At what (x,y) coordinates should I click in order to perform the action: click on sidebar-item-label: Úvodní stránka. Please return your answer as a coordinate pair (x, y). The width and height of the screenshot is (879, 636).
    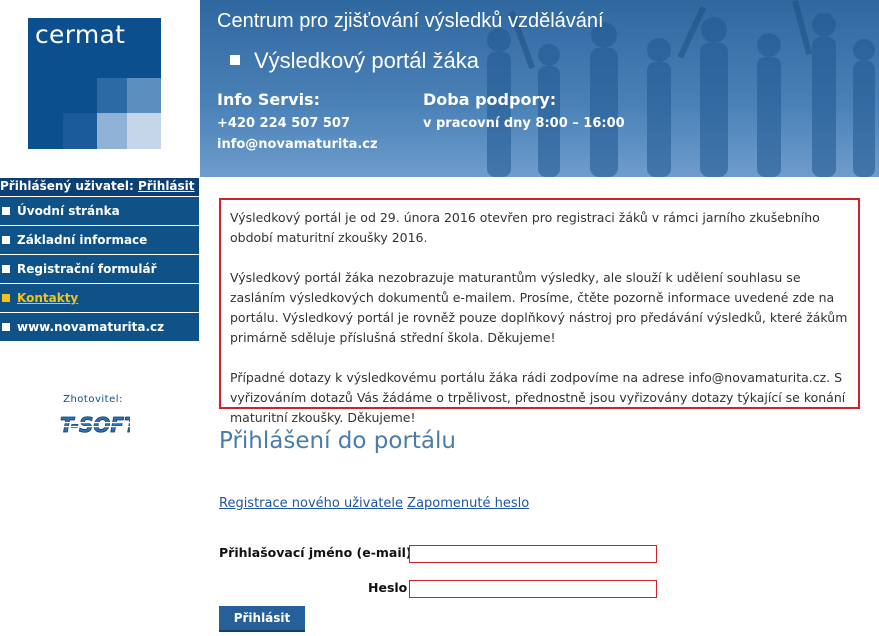
    Looking at the image, I should click on (68, 211).